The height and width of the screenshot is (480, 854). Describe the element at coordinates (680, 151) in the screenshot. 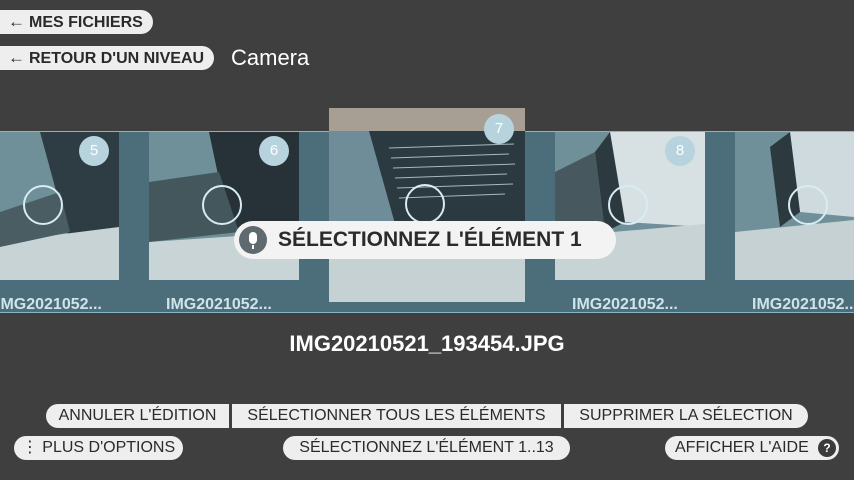

I see `thumbnail-number-badge: 8` at that location.